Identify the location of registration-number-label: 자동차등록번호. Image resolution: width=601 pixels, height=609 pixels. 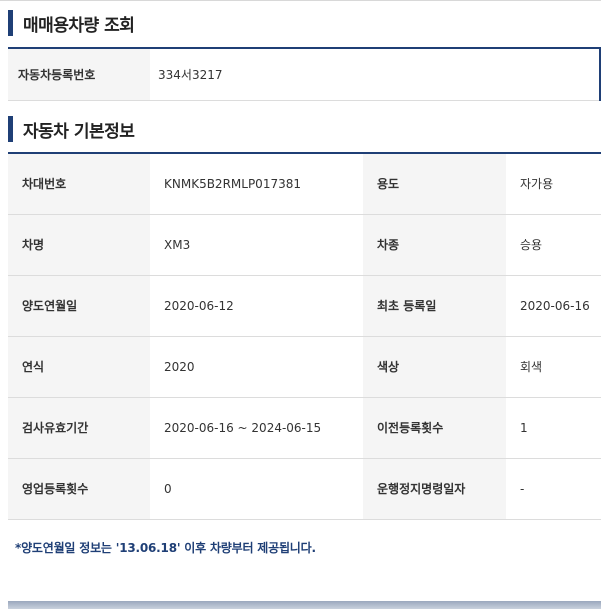
(79, 74).